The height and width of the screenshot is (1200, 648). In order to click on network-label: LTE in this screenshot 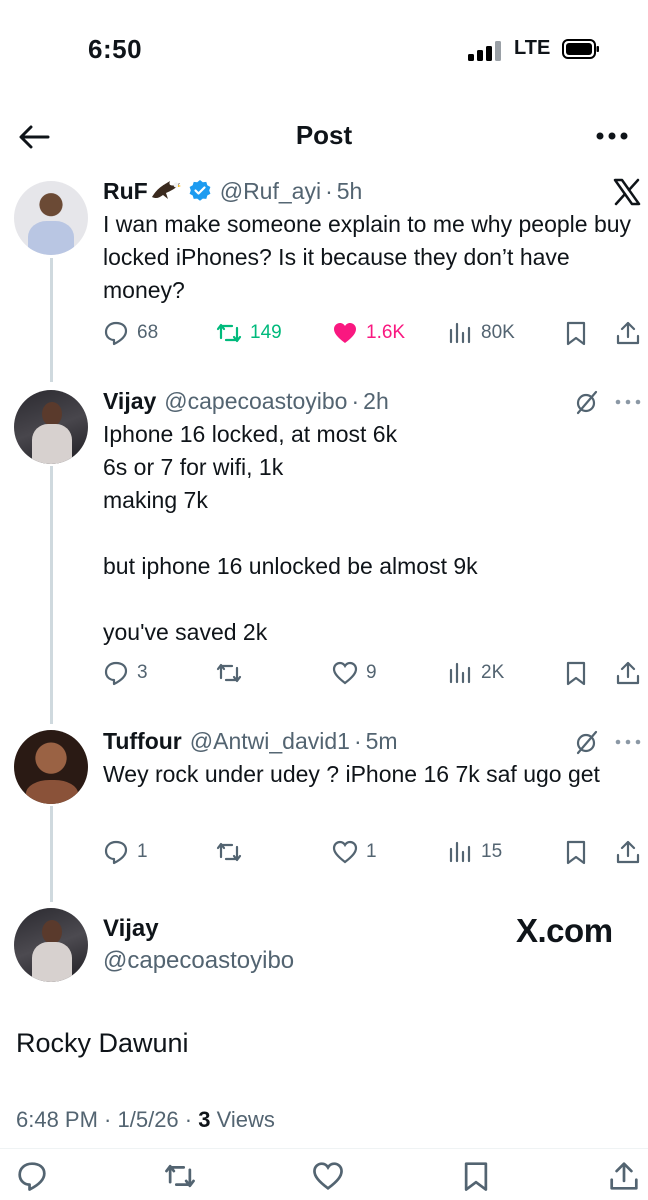, I will do `click(532, 48)`.